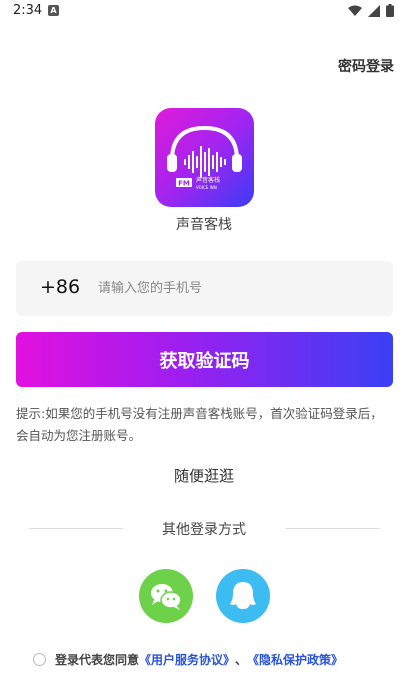 The image size is (408, 695). I want to click on qq-icon, so click(243, 595).